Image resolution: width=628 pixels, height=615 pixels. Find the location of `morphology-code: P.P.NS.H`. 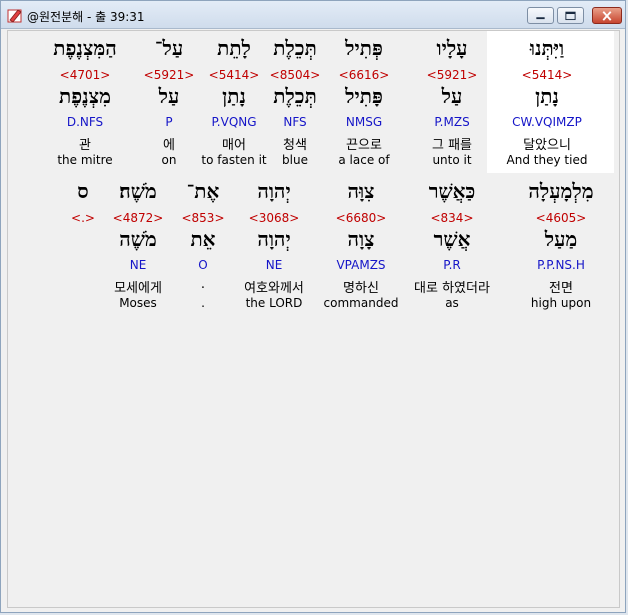

morphology-code: P.P.NS.H is located at coordinates (561, 265).